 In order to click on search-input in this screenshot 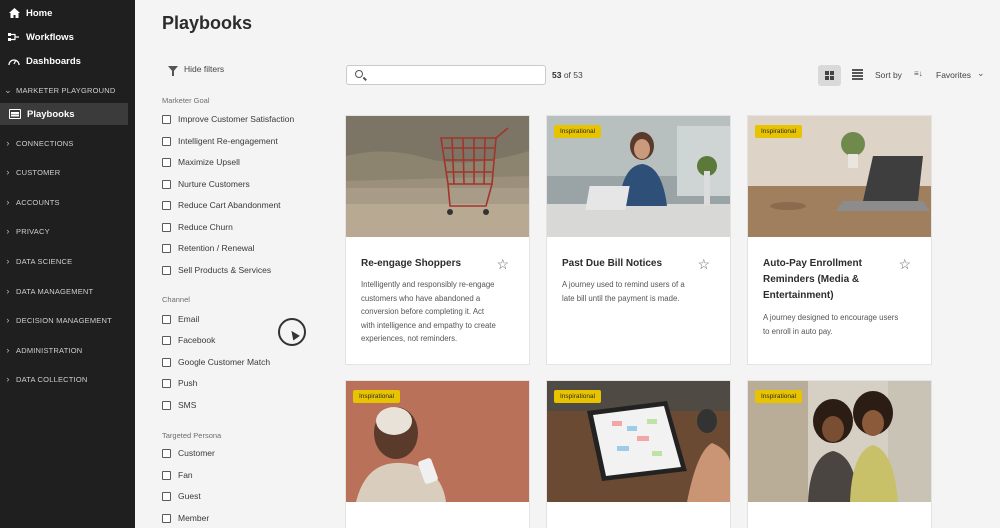, I will do `click(446, 75)`.